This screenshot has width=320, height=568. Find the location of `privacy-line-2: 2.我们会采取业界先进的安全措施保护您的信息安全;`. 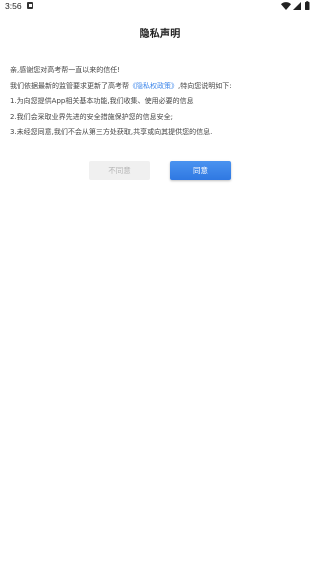

privacy-line-2: 2.我们会采取业界先进的安全措施保护您的信息安全; is located at coordinates (92, 116).